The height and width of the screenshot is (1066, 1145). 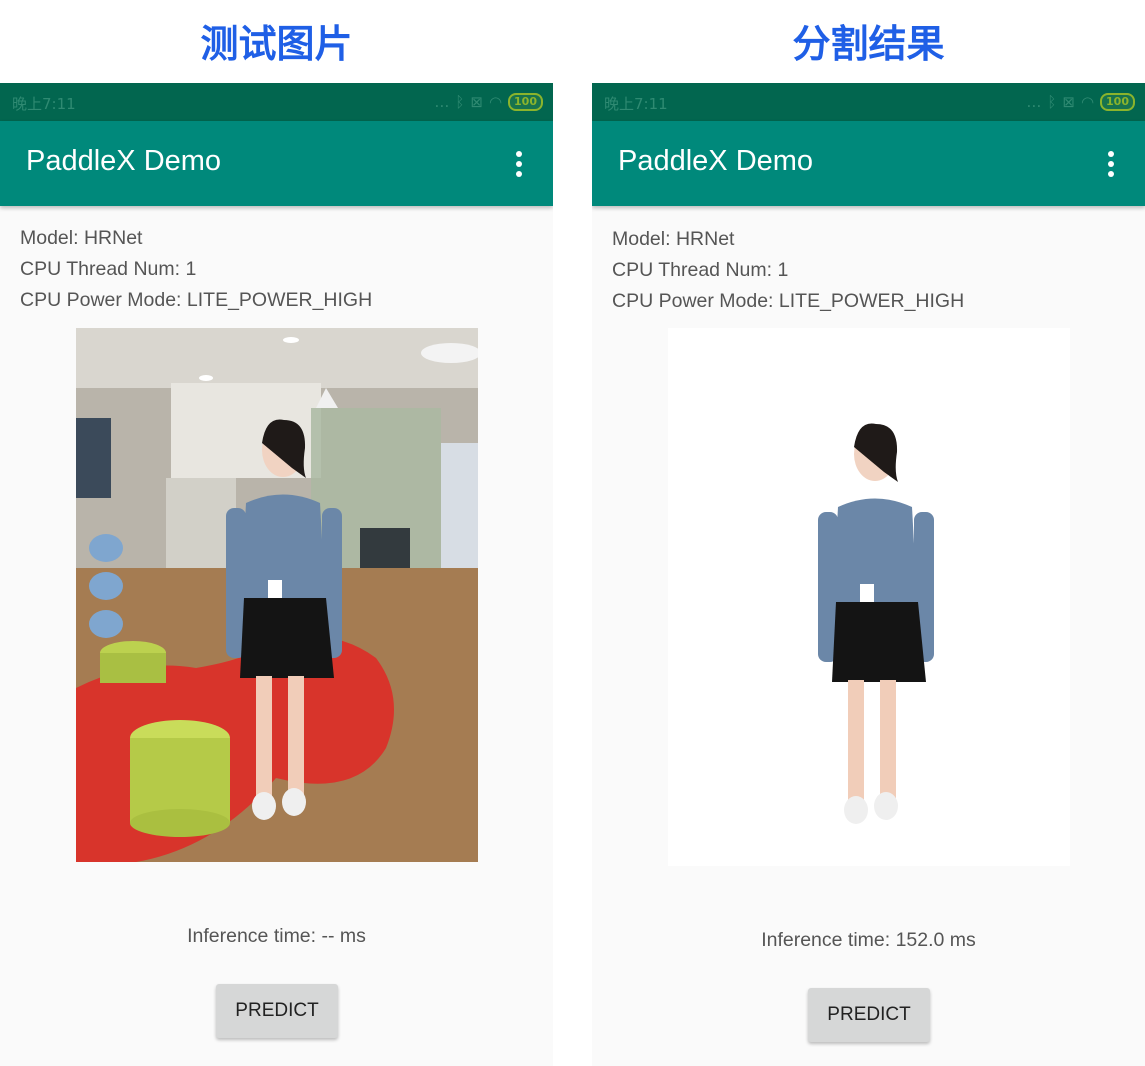 What do you see at coordinates (868, 940) in the screenshot?
I see `inference-time: Inference time: 152.0 ms` at bounding box center [868, 940].